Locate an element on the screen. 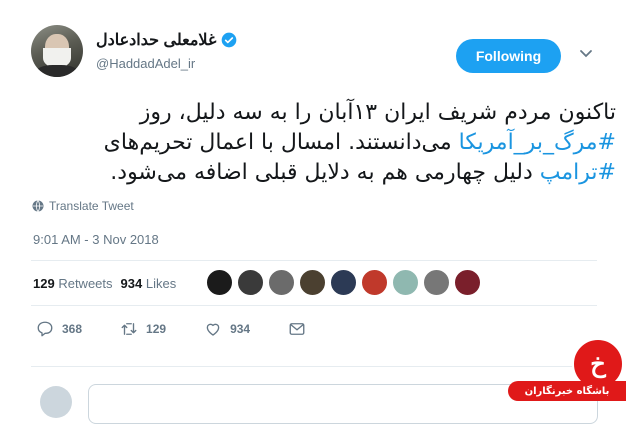 The image size is (629, 424). tweet-actions: 368 129 934 is located at coordinates (190, 329).